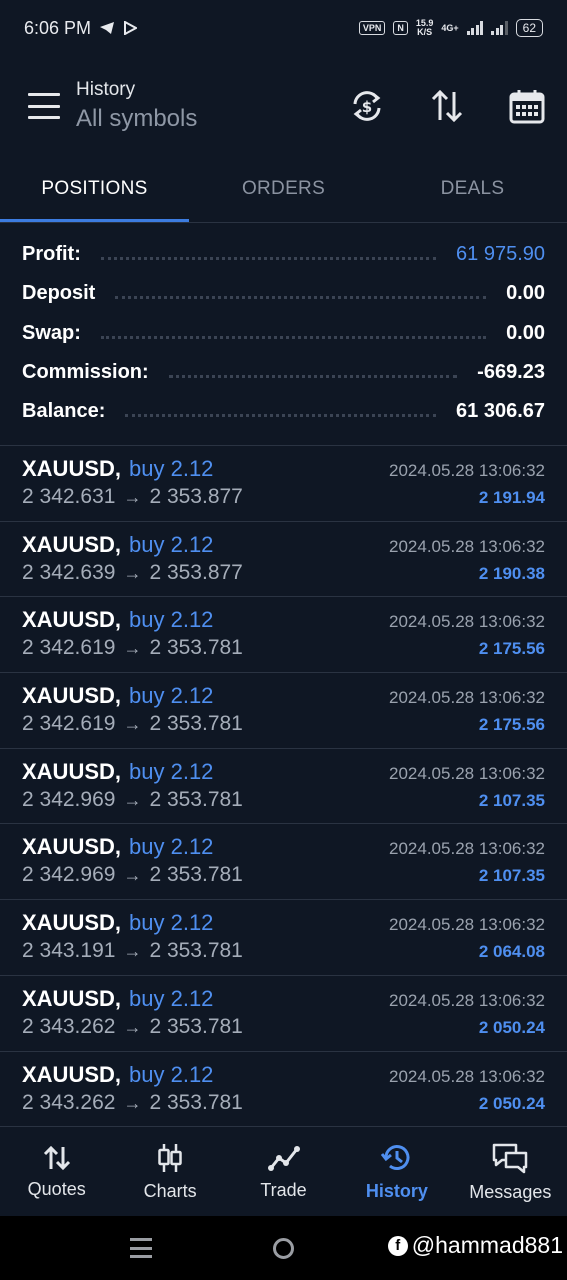 The image size is (567, 1280). What do you see at coordinates (283, 28) in the screenshot?
I see `status-bar: 6:06 PM VPN N 15.9 K/S 4G+ 62` at bounding box center [283, 28].